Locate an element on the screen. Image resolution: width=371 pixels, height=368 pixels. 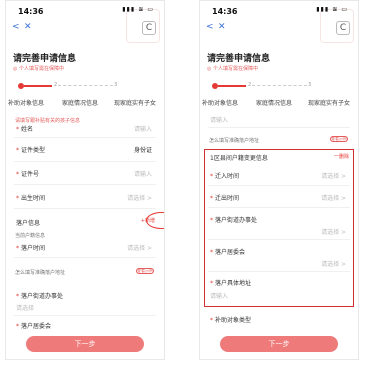
subsidy-type-label: 补助对象类型 is located at coordinates (233, 320).